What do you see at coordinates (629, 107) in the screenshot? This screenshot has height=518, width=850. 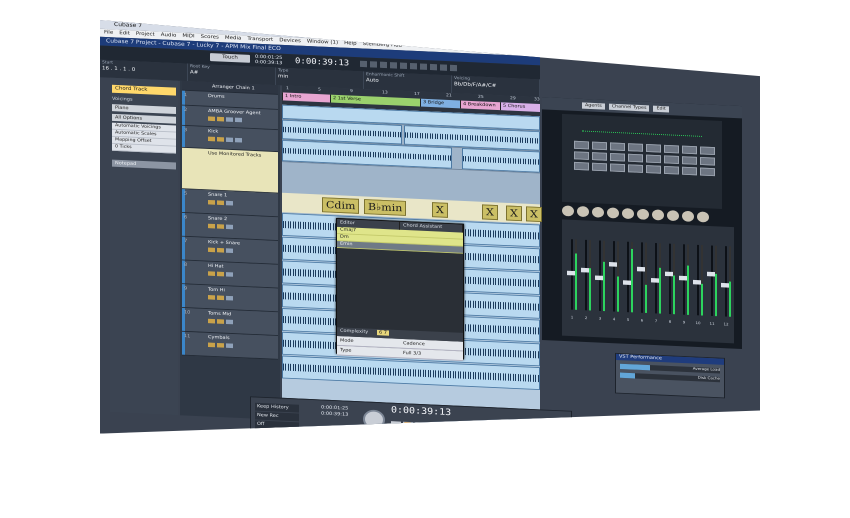 I see `channel-types-button: Channel Types` at bounding box center [629, 107].